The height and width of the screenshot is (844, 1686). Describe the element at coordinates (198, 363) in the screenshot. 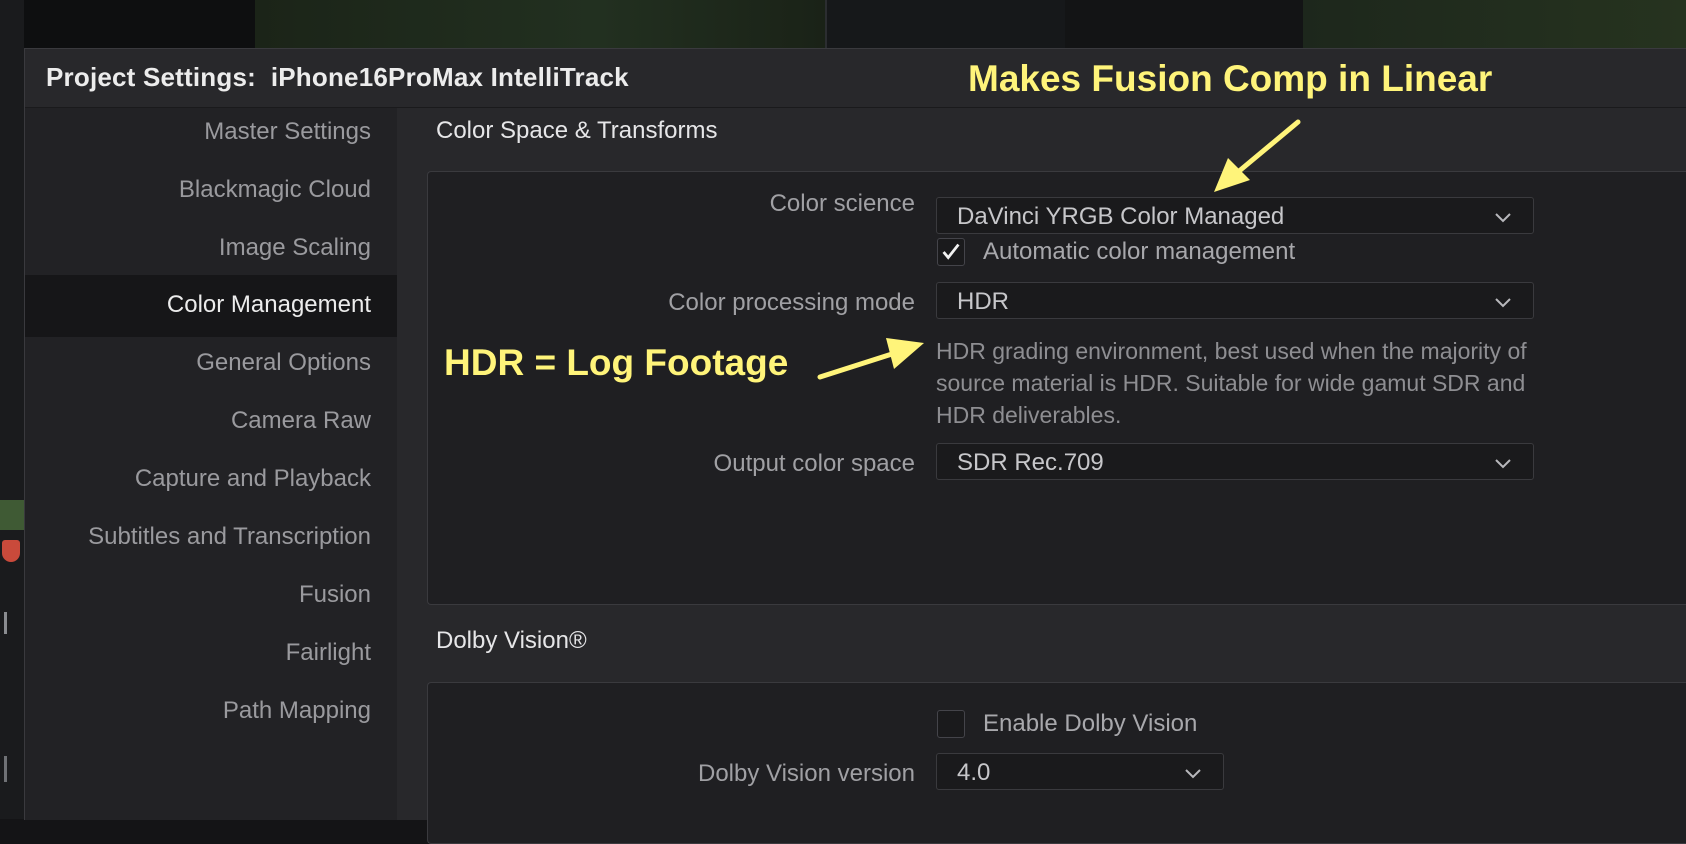

I see `sidebar-item-general-options: General Options` at that location.